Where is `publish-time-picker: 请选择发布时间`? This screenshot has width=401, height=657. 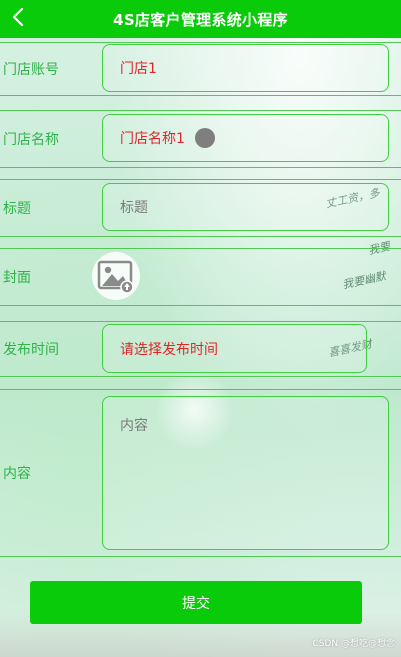 publish-time-picker: 请选择发布时间 is located at coordinates (234, 348).